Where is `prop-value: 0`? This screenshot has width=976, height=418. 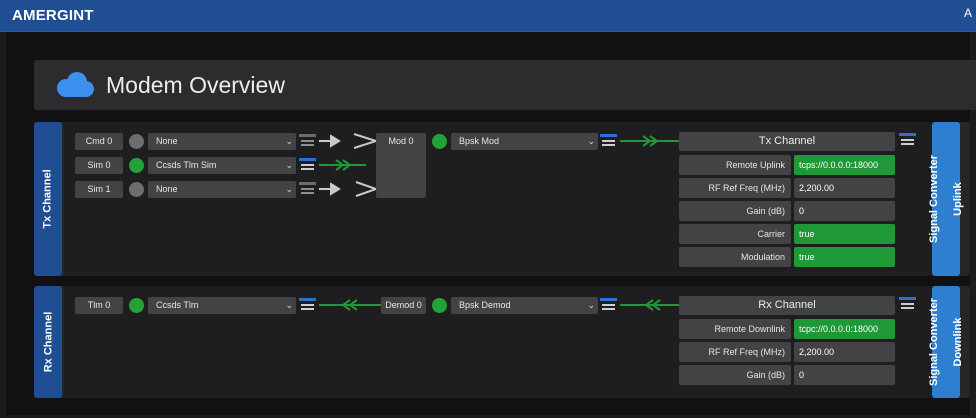 prop-value: 0 is located at coordinates (844, 375).